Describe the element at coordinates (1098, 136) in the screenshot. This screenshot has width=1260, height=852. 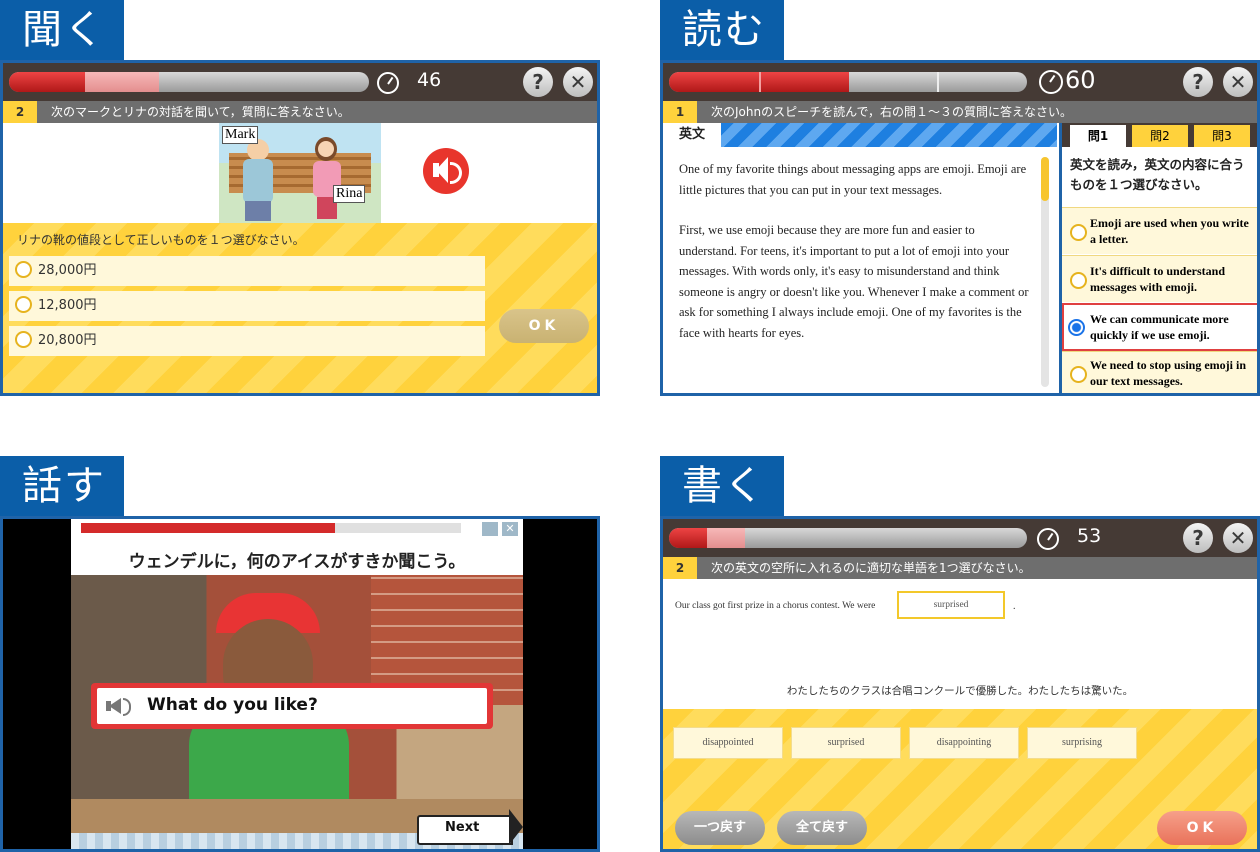
I see `tab-q1: 問1` at that location.